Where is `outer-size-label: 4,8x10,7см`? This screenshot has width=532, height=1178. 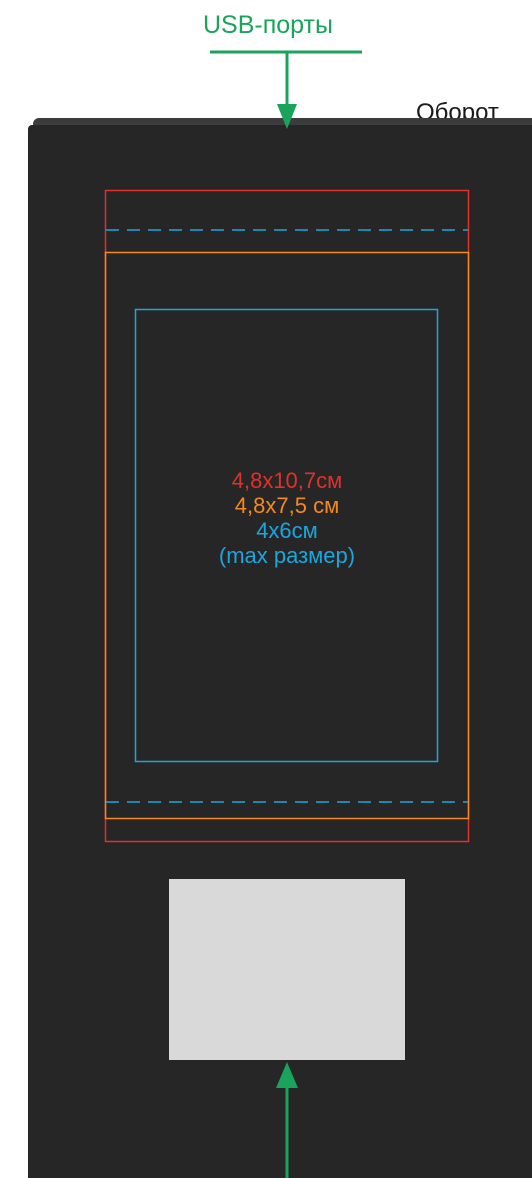 outer-size-label: 4,8x10,7см is located at coordinates (287, 480).